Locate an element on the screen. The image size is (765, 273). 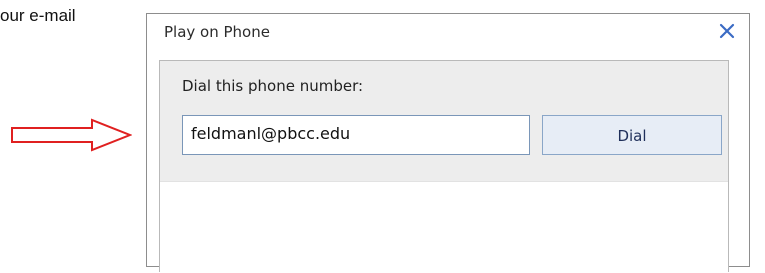
phone-number-input is located at coordinates (356, 135).